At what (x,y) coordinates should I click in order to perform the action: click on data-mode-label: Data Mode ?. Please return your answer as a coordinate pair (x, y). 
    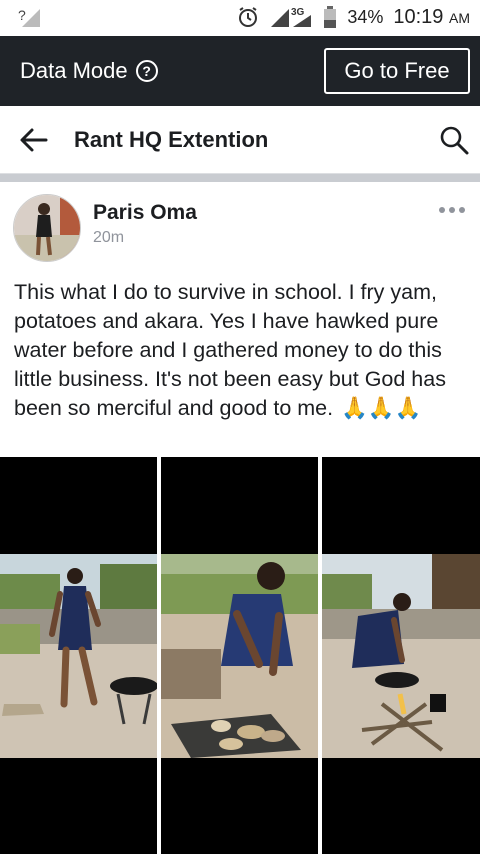
    Looking at the image, I should click on (89, 71).